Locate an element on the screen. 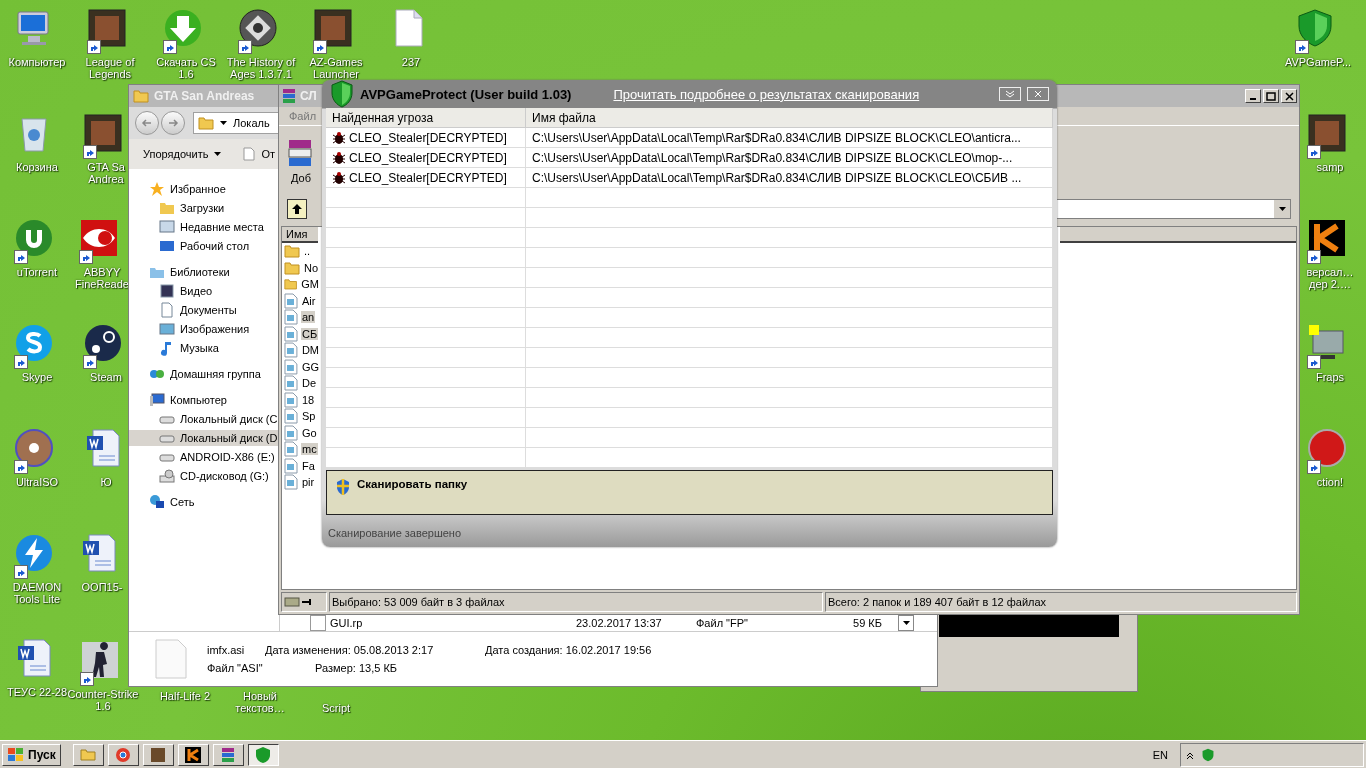 The width and height of the screenshot is (1366, 768). desktop-icon-label: Counter-Strike 1.6 is located at coordinates (103, 700).